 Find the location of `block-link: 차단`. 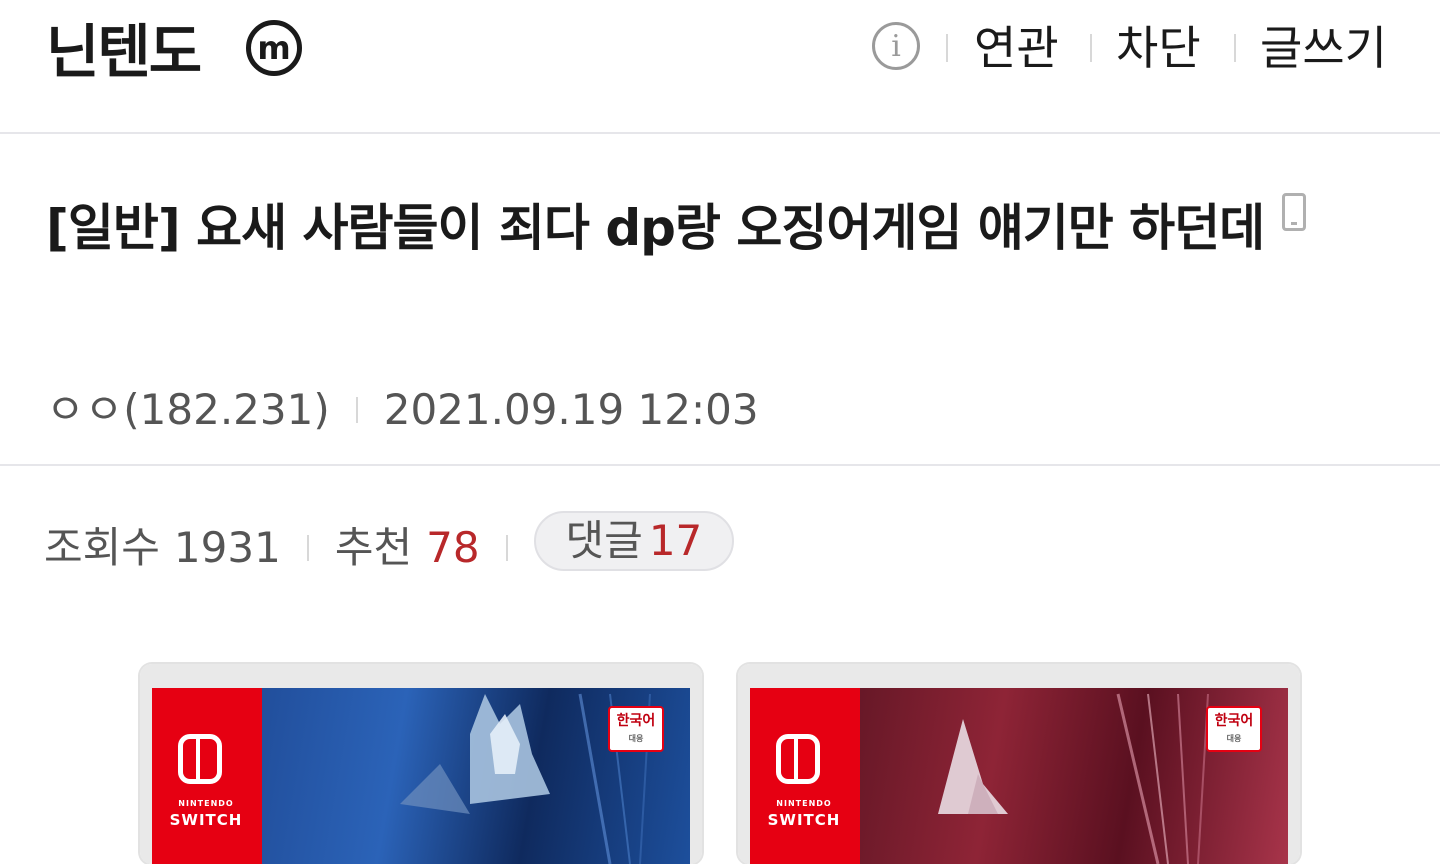

block-link: 차단 is located at coordinates (1158, 48).